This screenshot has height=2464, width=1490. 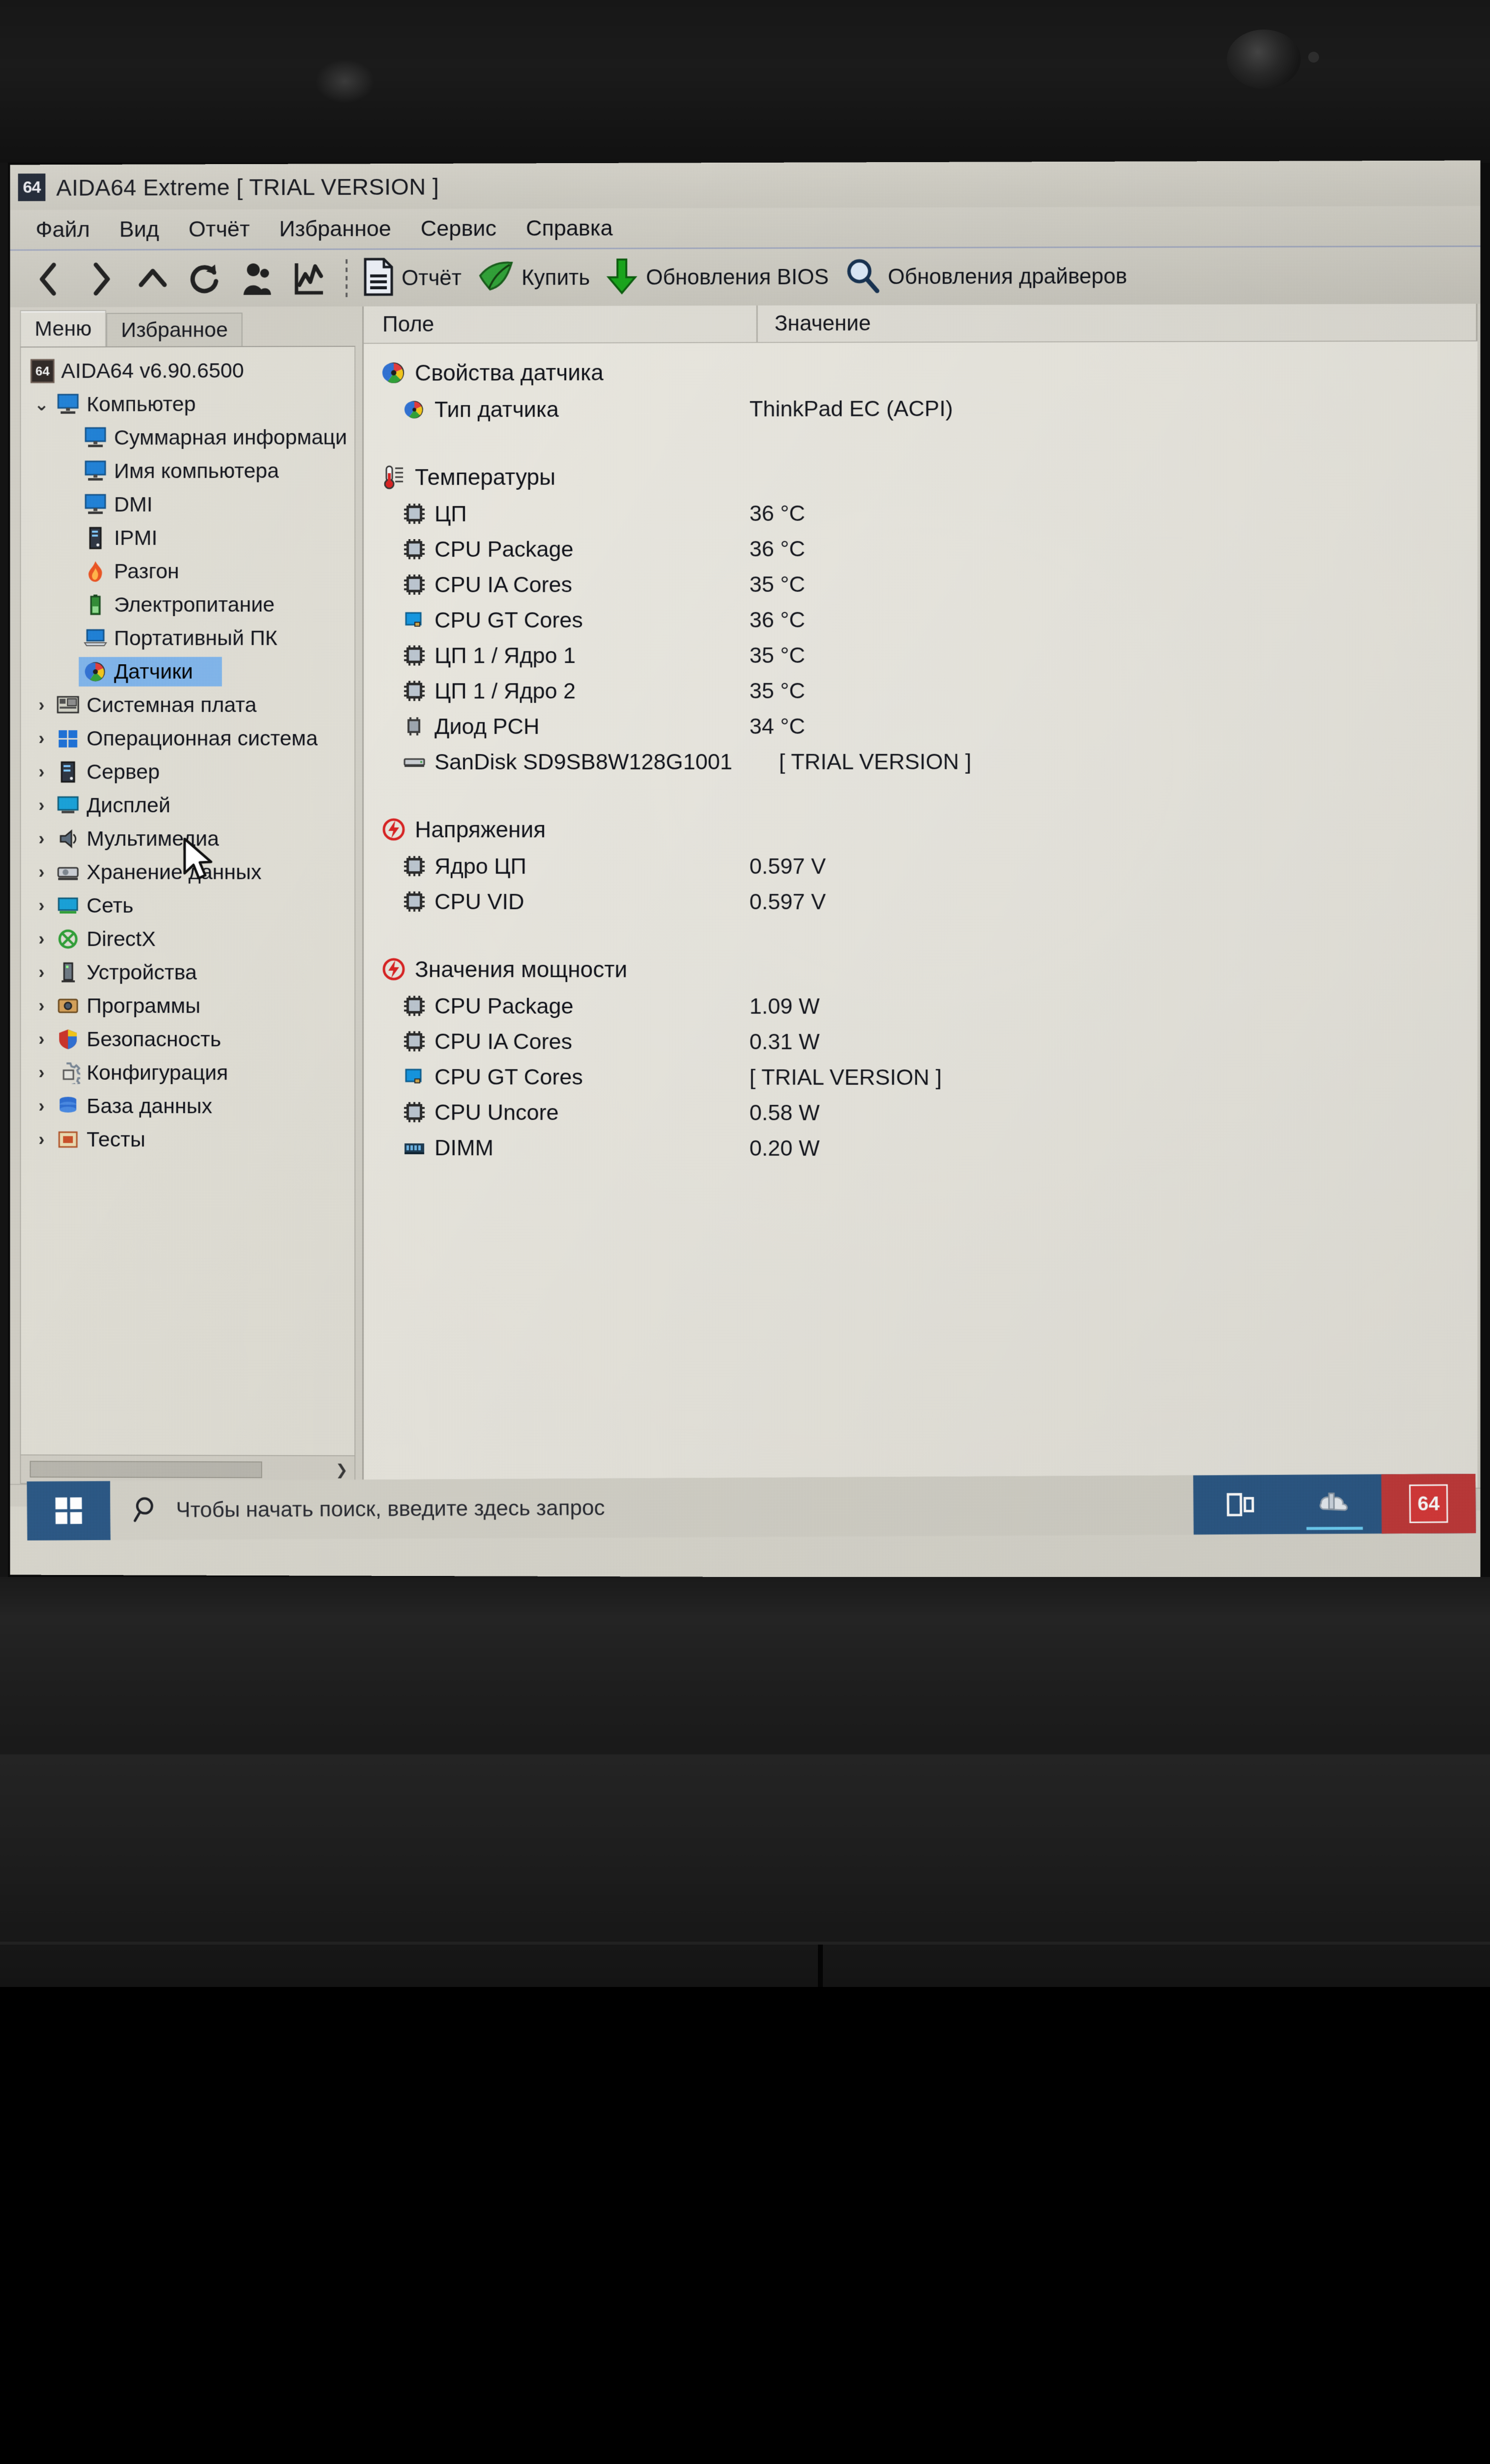 I want to click on tree-item-server: › Сервер, so click(x=188, y=771).